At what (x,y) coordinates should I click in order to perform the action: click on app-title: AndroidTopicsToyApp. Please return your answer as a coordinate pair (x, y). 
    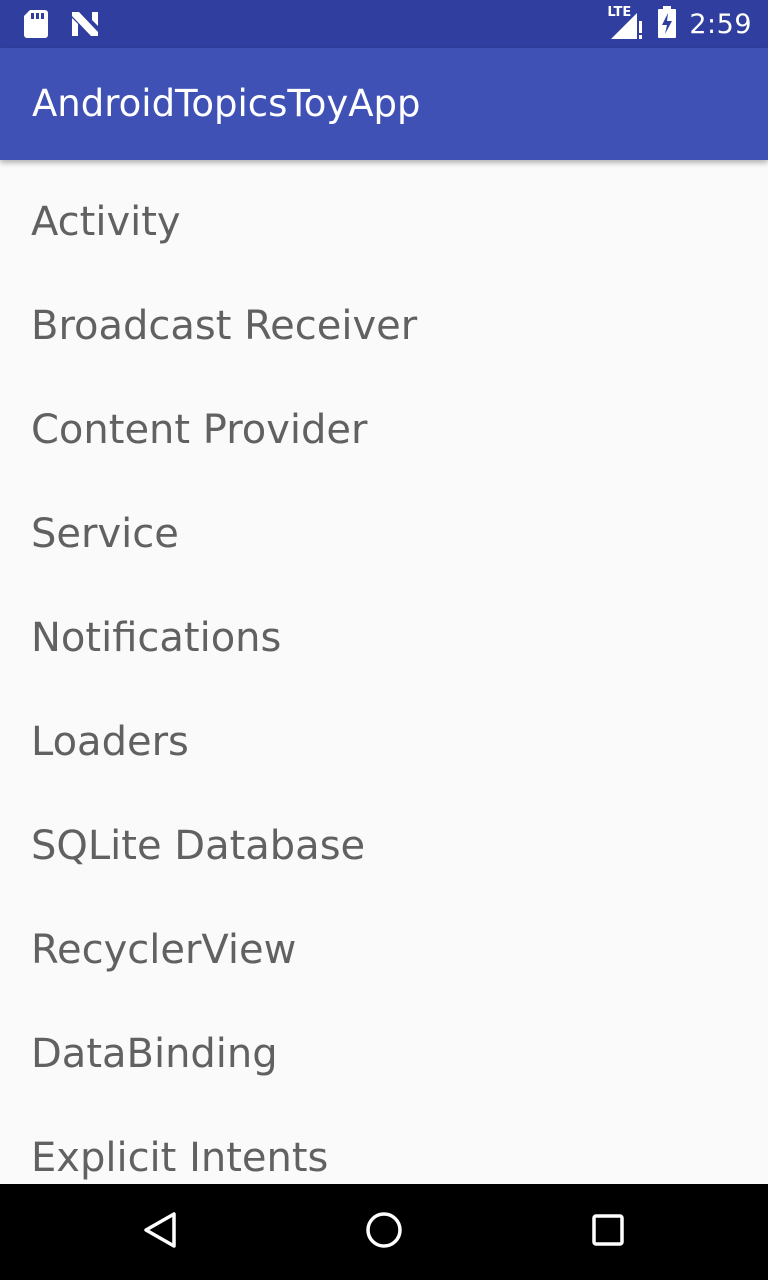
    Looking at the image, I should click on (226, 103).